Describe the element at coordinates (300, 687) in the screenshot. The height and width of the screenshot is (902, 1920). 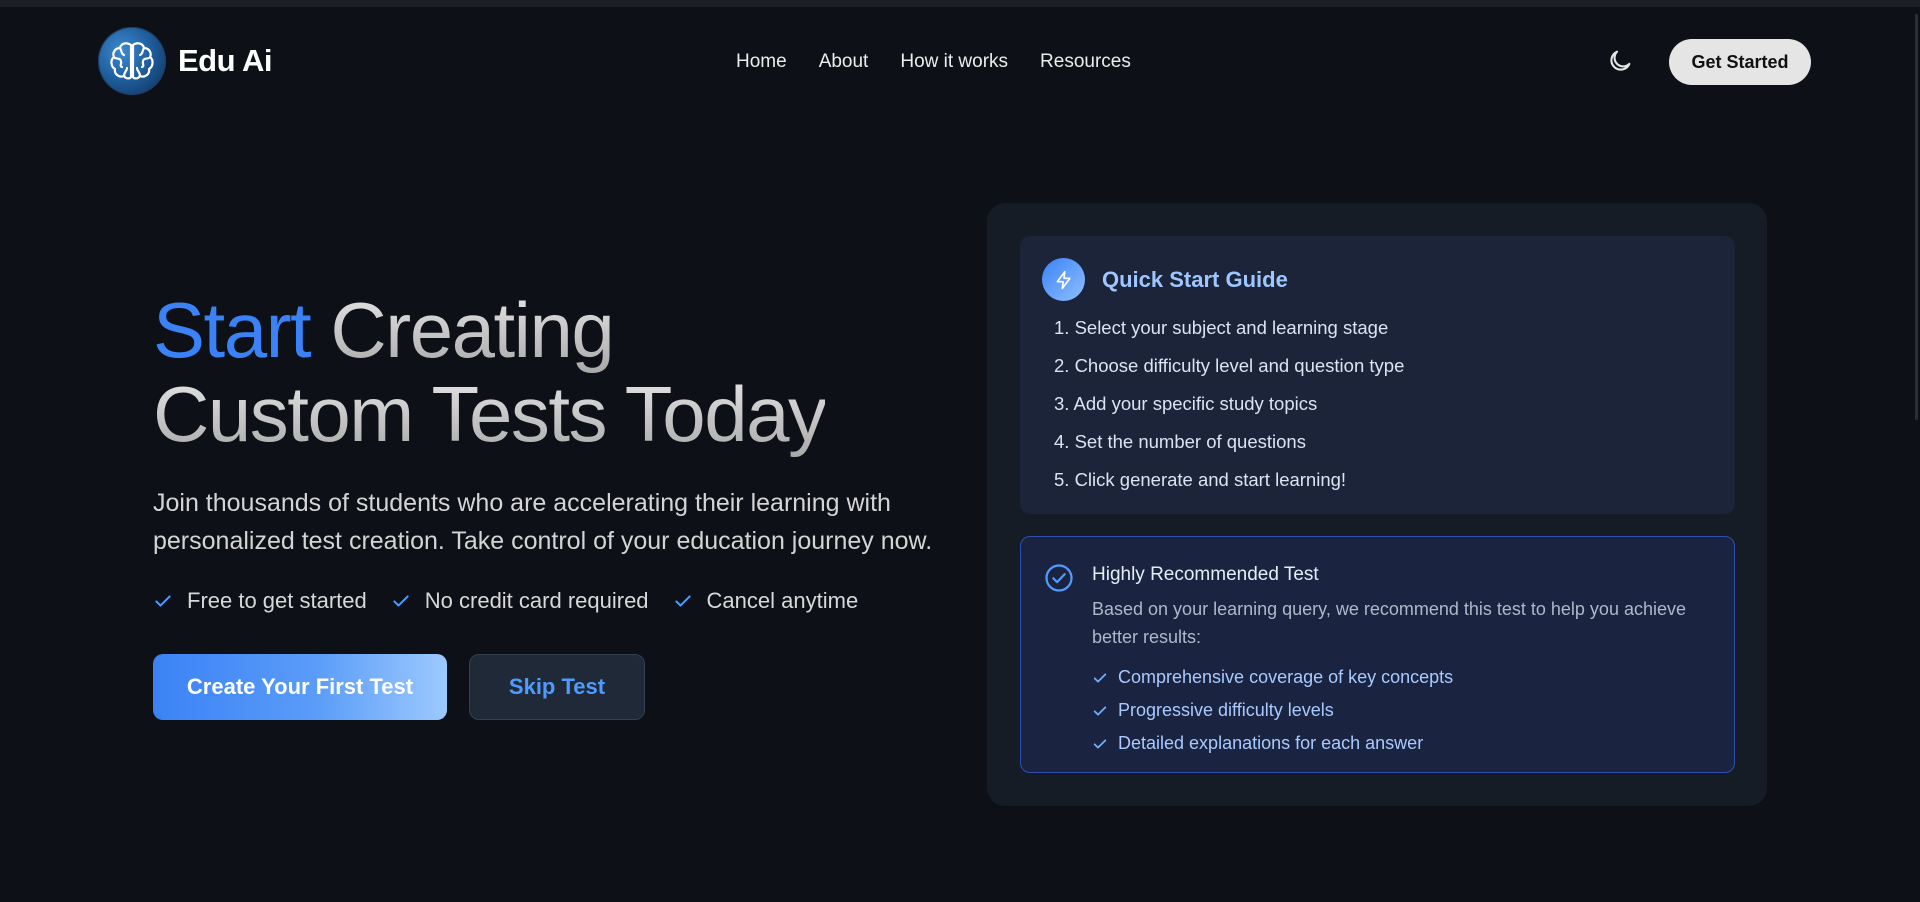
I see `create-first-test-button: Create Your First Test` at that location.